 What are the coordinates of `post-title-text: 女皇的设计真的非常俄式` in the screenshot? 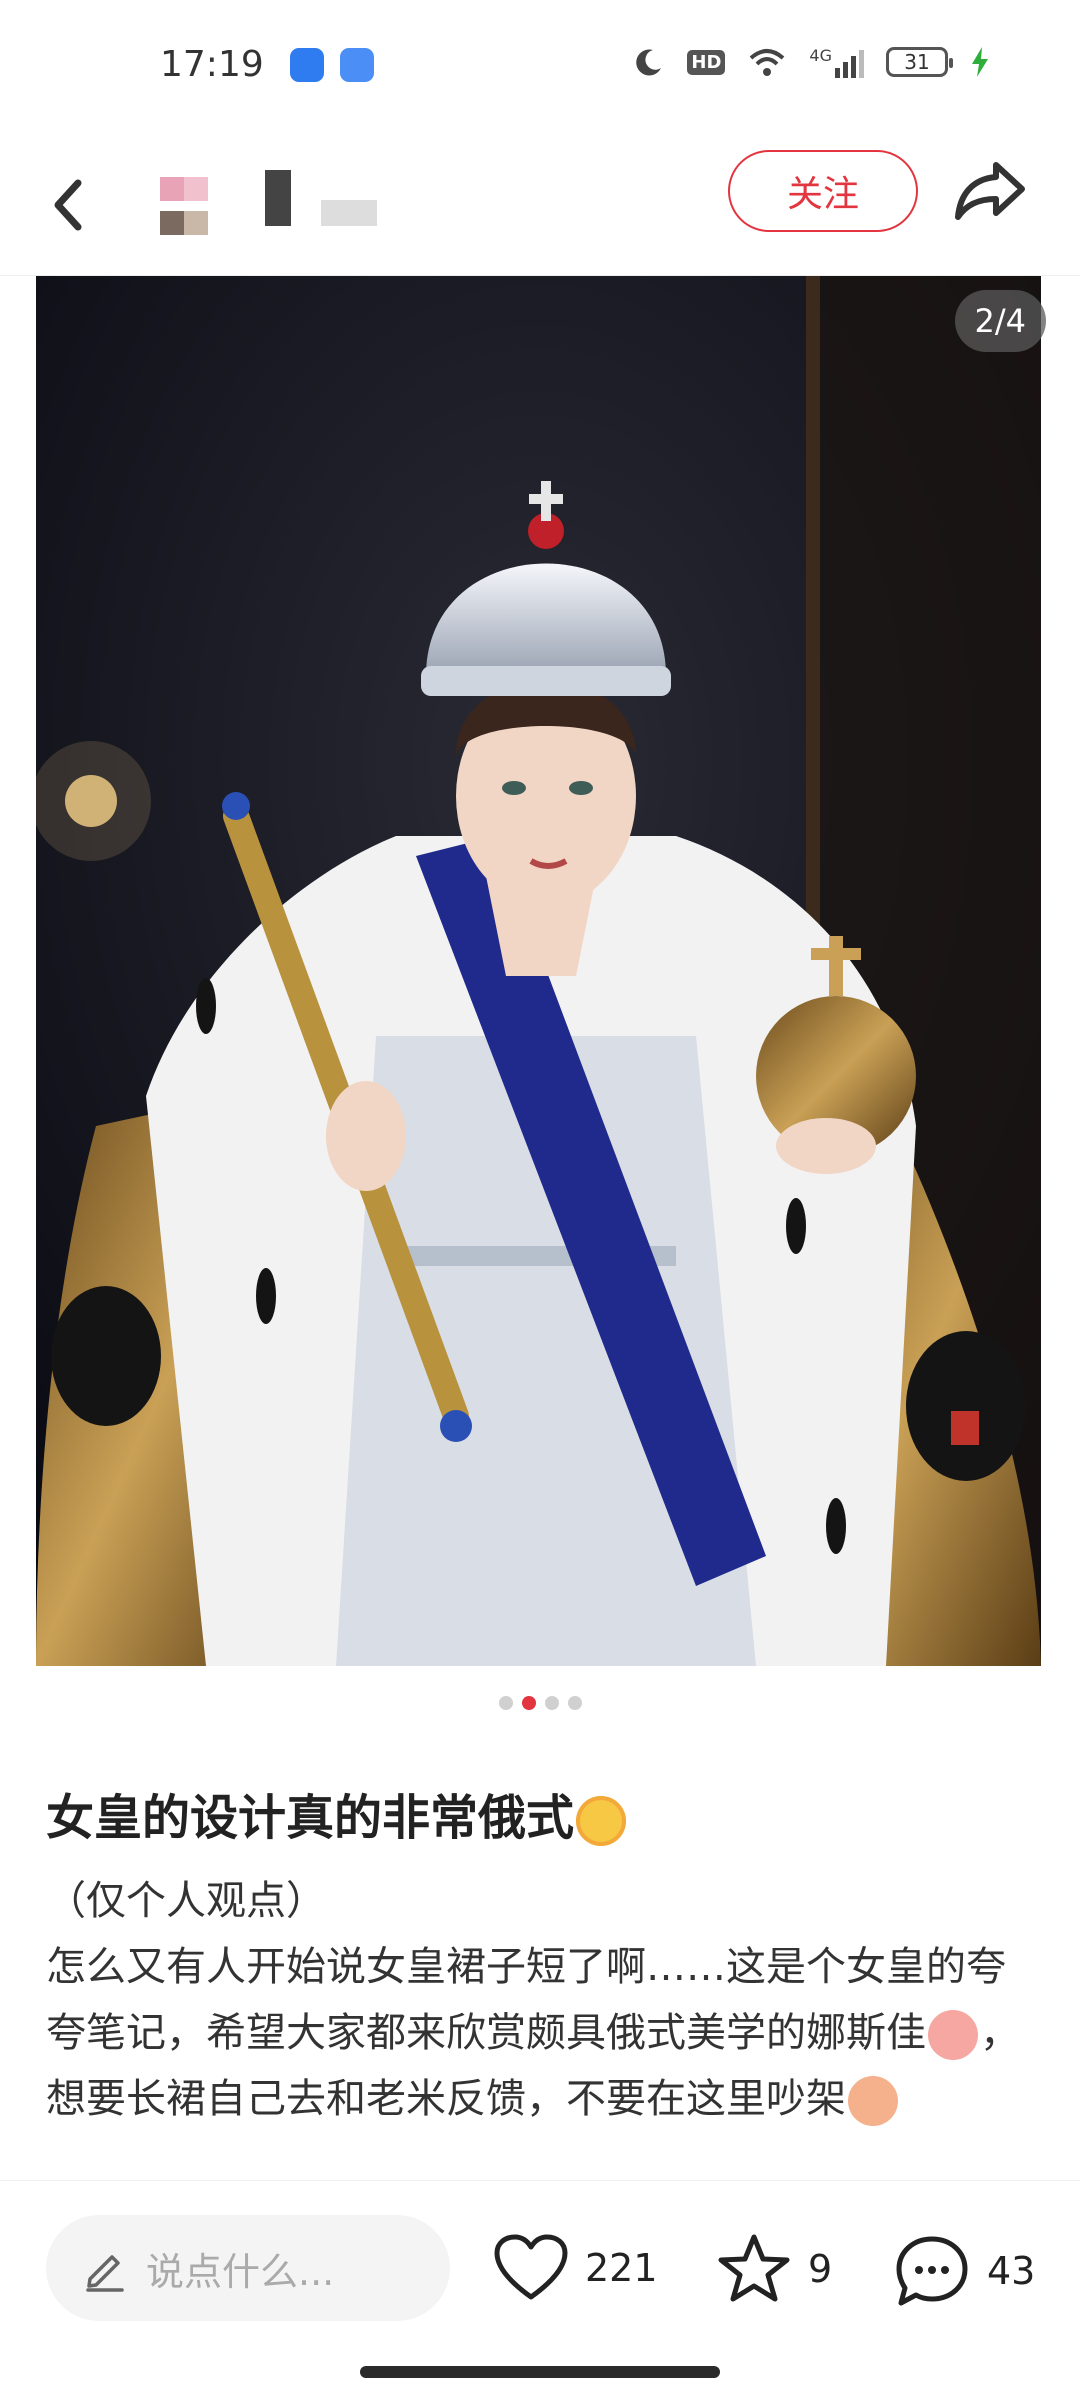 It's located at (310, 1818).